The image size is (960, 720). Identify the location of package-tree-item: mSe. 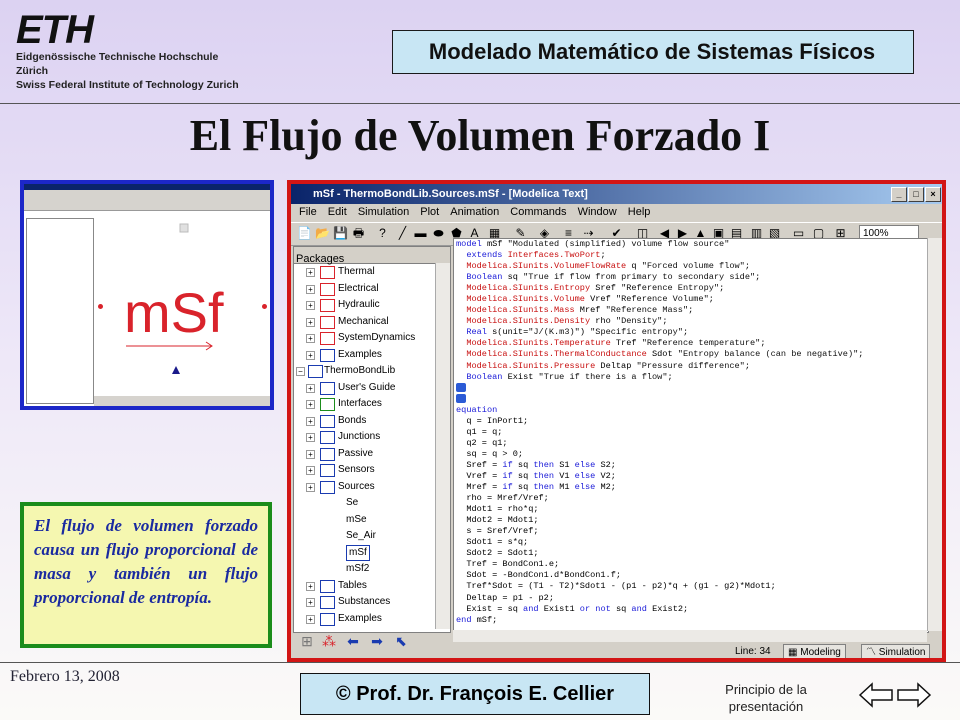
(364, 520).